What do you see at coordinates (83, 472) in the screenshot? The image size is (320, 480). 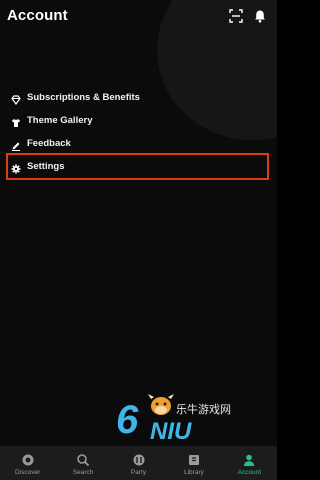 I see `tab-label: Search` at bounding box center [83, 472].